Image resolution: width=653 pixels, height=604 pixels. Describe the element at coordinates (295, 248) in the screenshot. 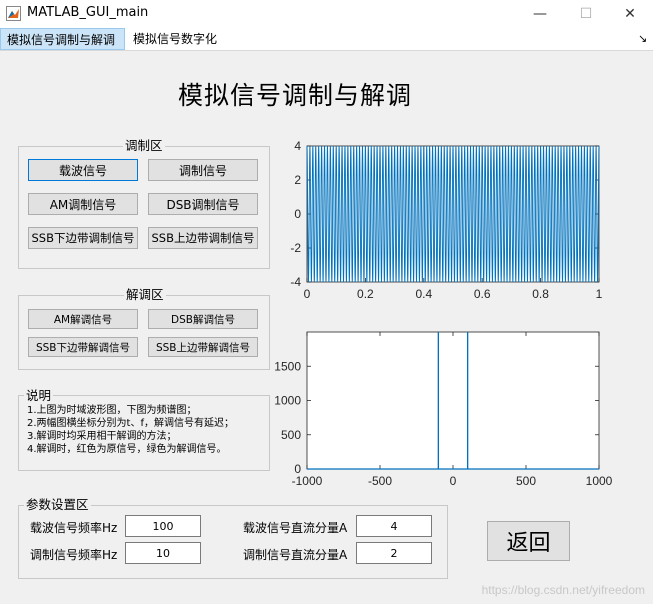

I see `y-tick-label: -2` at that location.